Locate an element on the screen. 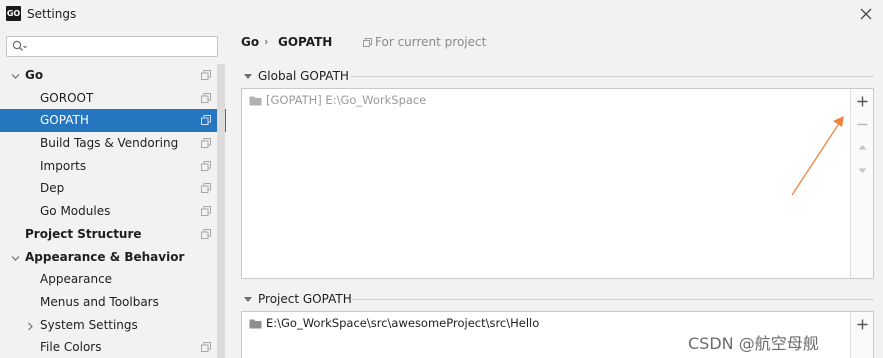 This screenshot has height=358, width=883. move-up-icon is located at coordinates (862, 147).